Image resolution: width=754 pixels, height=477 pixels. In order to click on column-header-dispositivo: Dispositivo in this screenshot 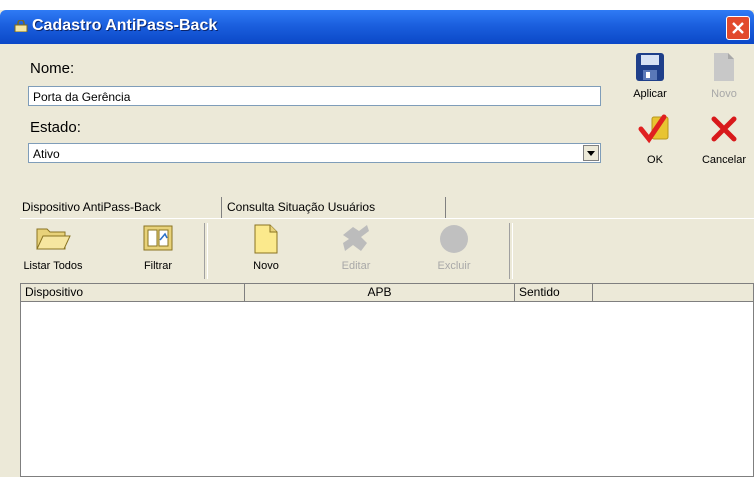, I will do `click(133, 293)`.